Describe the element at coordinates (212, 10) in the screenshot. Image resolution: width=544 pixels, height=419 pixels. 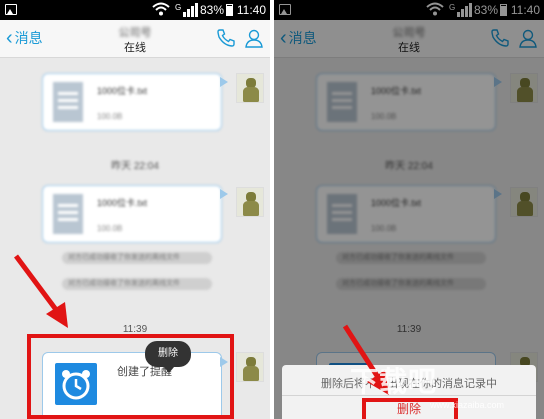
I see `battery-percent: 83%` at that location.